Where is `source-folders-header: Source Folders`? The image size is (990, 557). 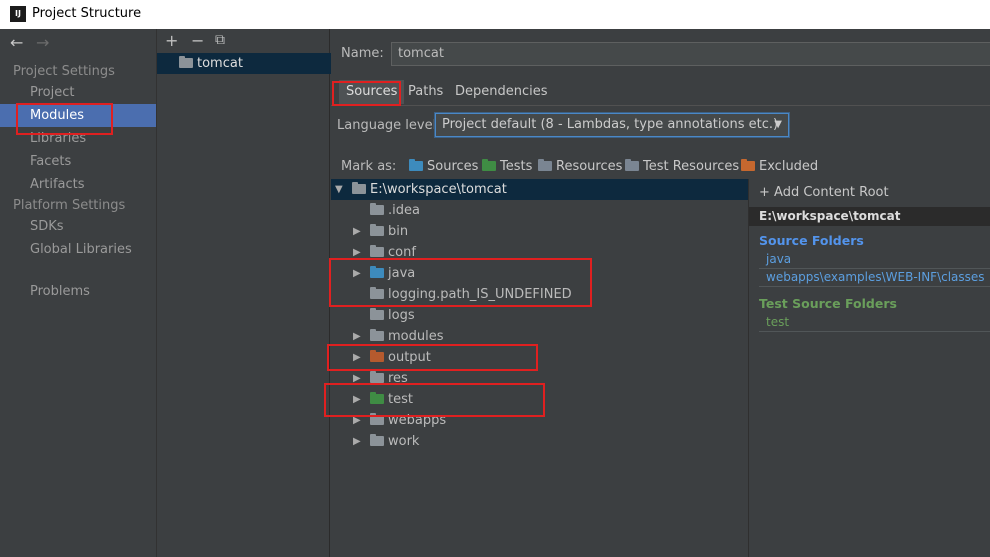 source-folders-header: Source Folders is located at coordinates (811, 240).